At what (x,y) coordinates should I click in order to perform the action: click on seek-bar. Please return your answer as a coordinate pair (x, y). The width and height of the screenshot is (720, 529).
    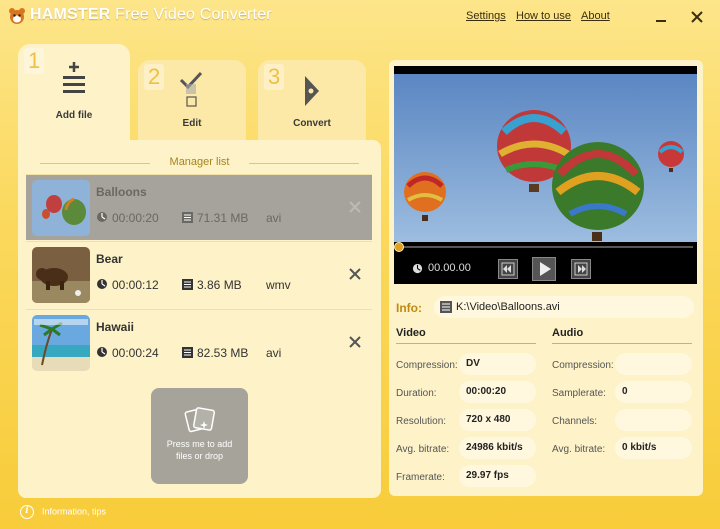
    Looking at the image, I should click on (545, 247).